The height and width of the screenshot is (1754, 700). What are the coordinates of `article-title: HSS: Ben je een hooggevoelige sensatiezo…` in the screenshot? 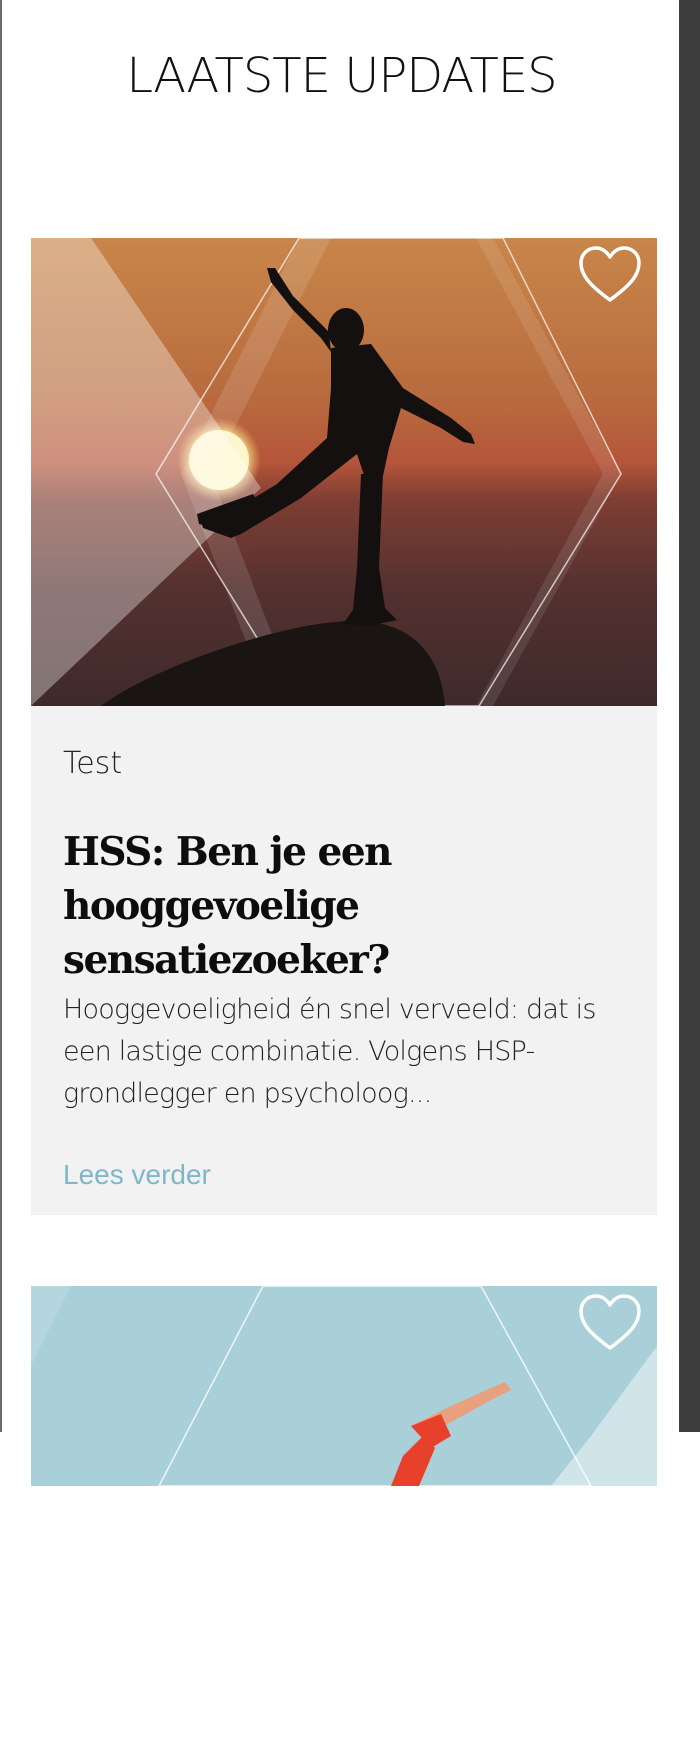 It's located at (344, 906).